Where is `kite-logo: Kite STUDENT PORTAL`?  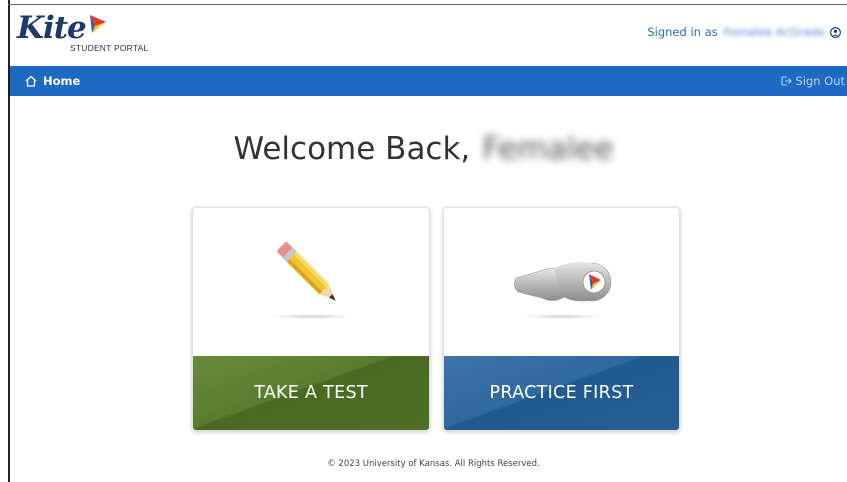 kite-logo: Kite STUDENT PORTAL is located at coordinates (102, 35).